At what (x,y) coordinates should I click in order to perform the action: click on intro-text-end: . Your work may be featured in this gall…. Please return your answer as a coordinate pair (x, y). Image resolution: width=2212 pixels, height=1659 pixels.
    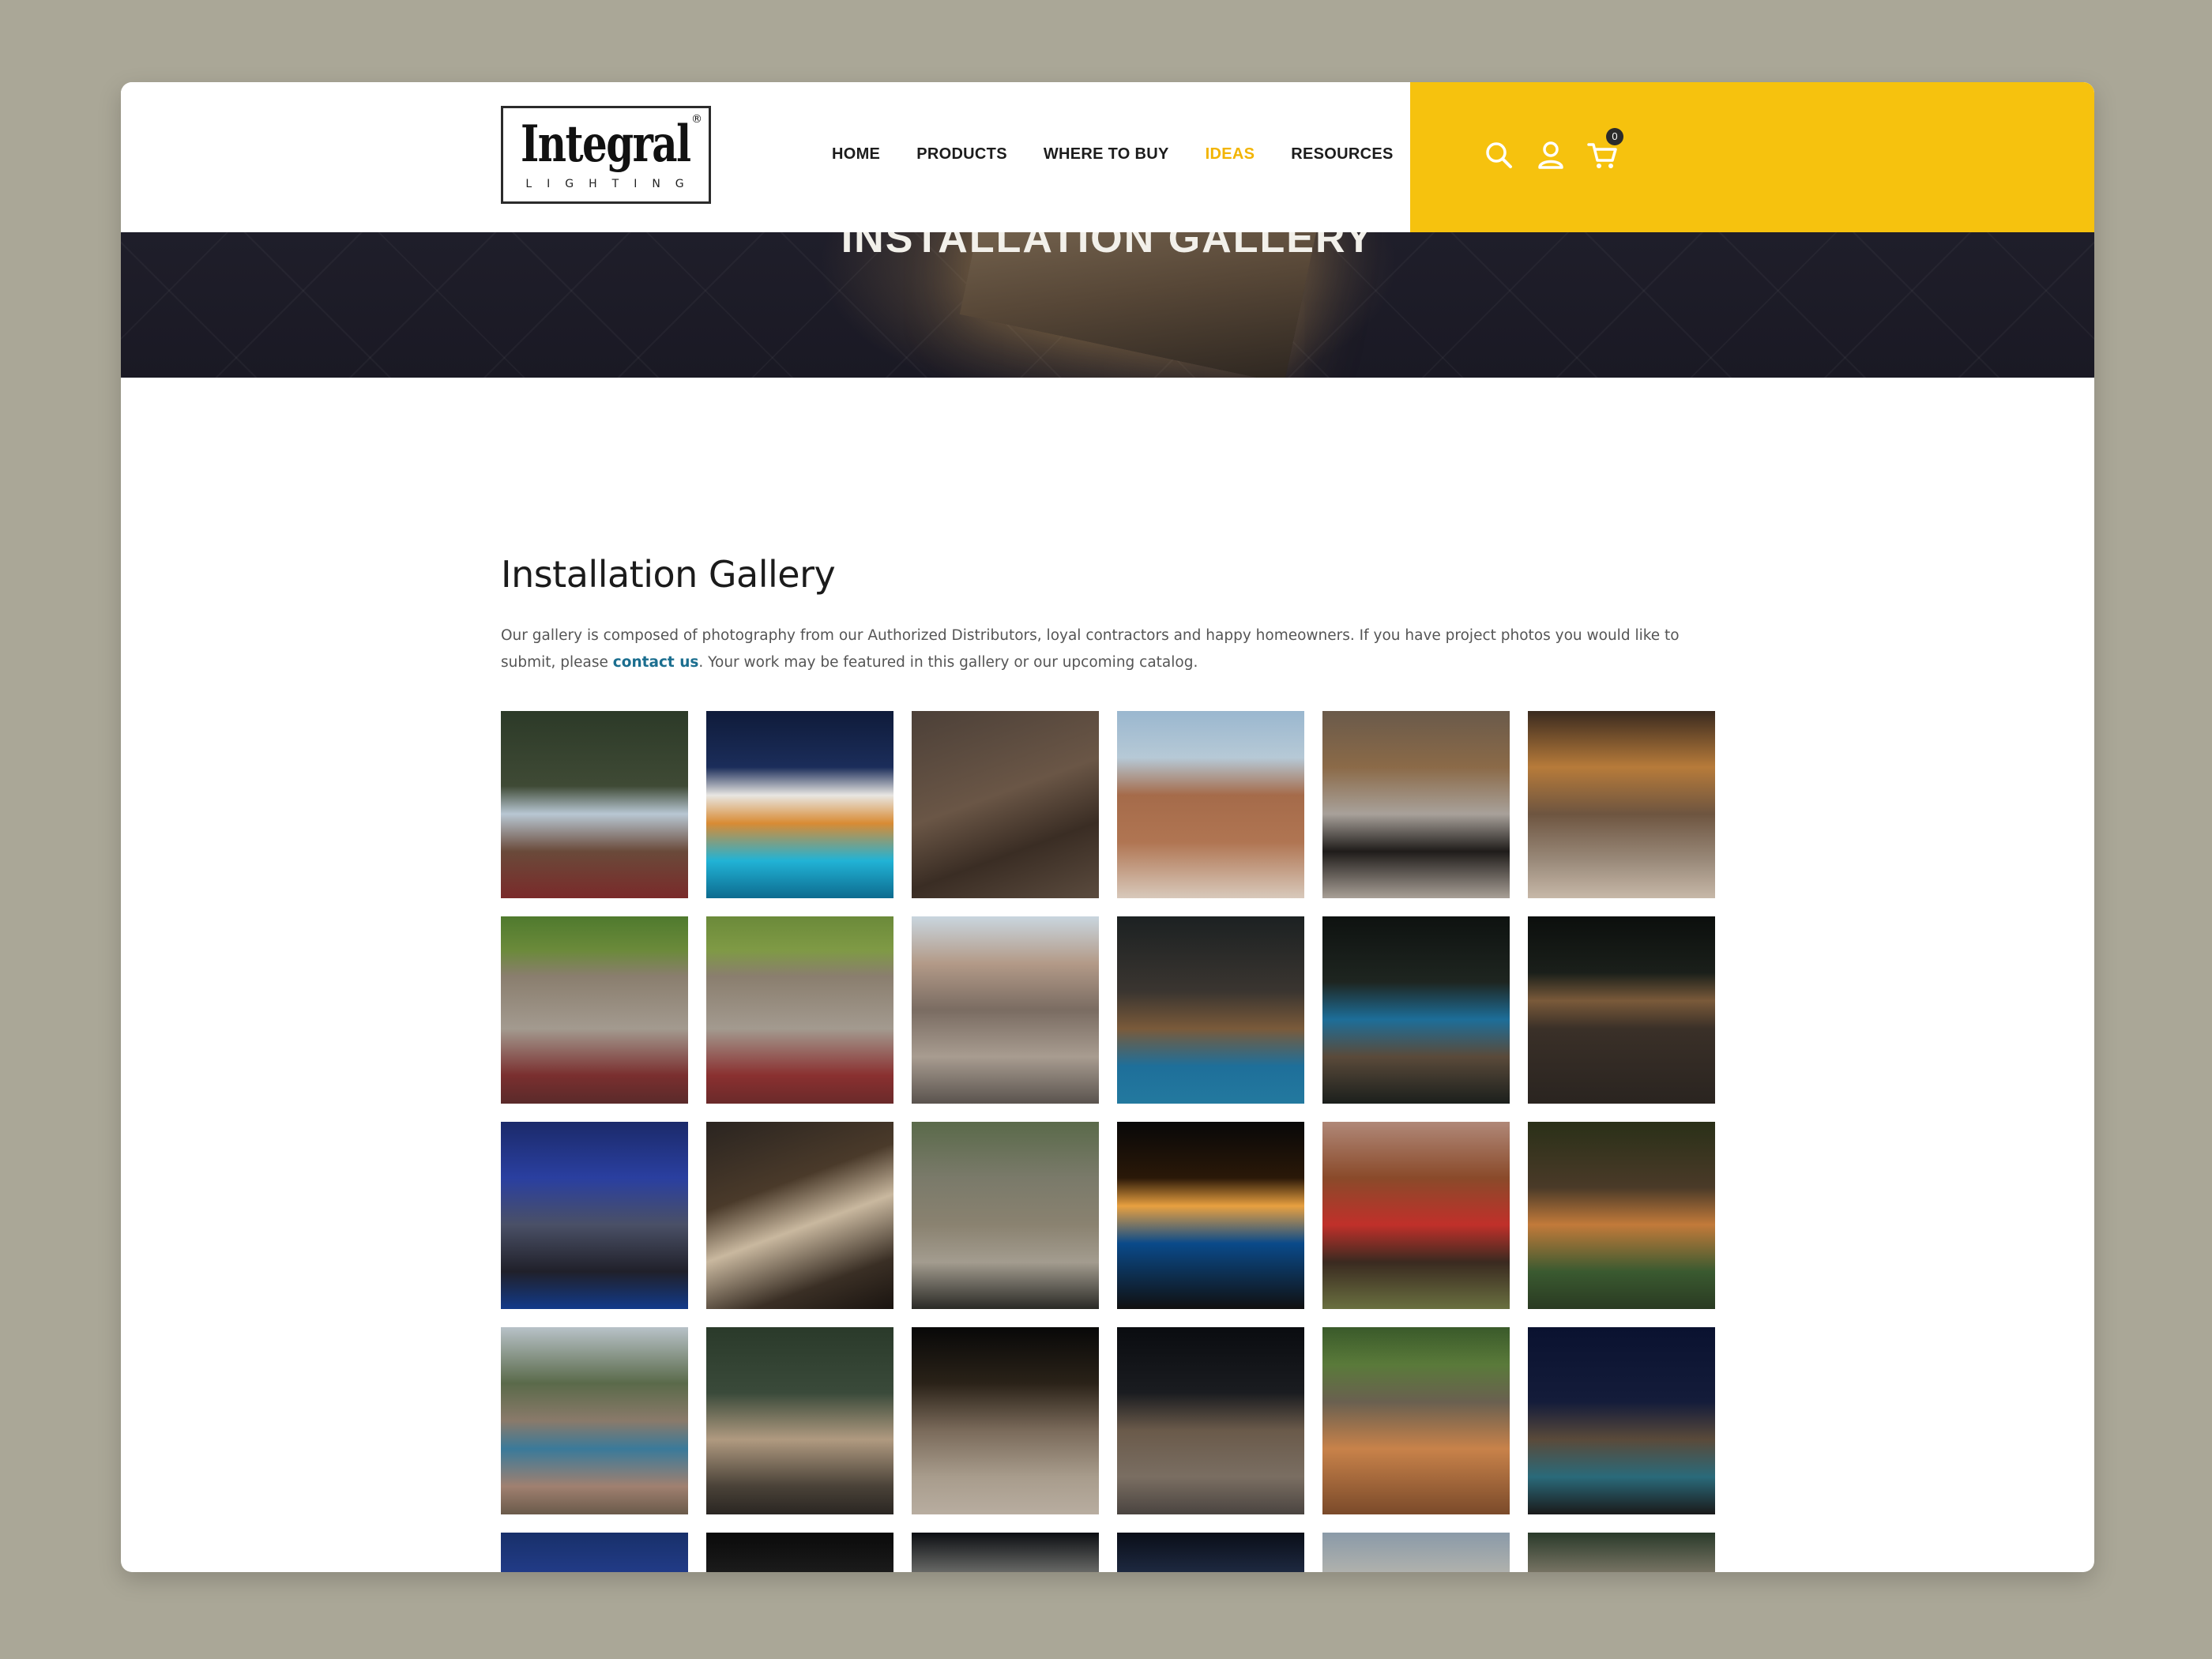
    Looking at the image, I should click on (948, 662).